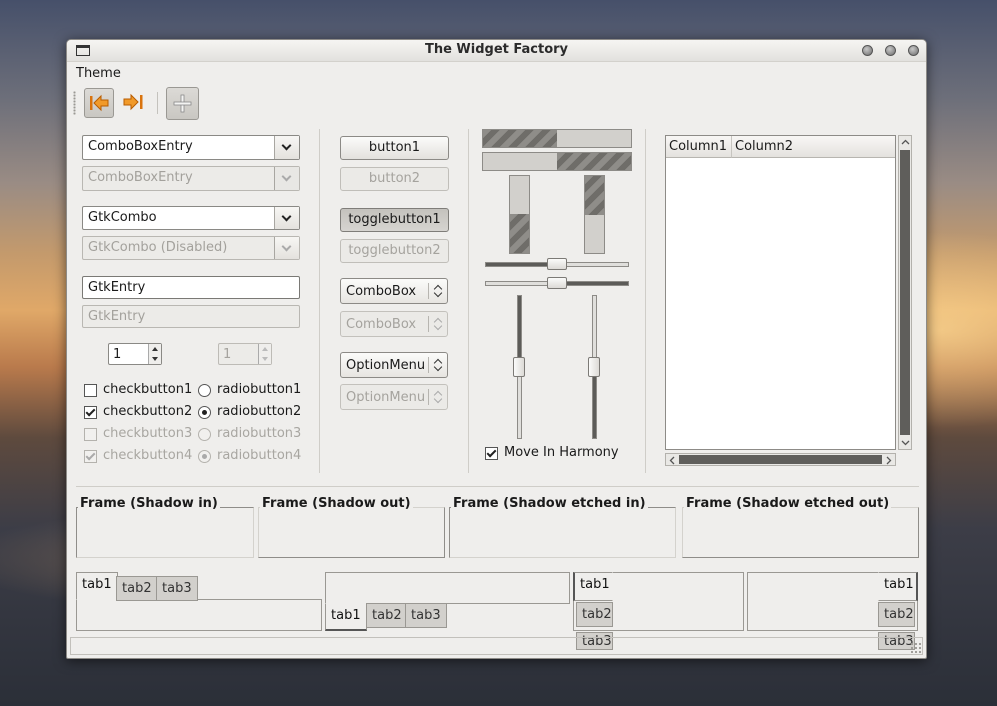 This screenshot has width=997, height=706. What do you see at coordinates (592, 283) in the screenshot?
I see `hscale-2-fill` at bounding box center [592, 283].